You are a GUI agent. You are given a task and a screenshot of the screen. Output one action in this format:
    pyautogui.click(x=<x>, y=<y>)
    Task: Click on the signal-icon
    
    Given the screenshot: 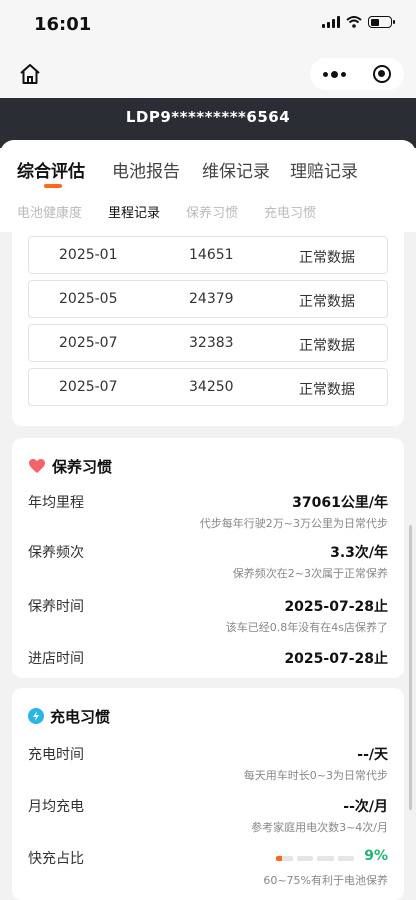 What is the action you would take?
    pyautogui.click(x=331, y=22)
    